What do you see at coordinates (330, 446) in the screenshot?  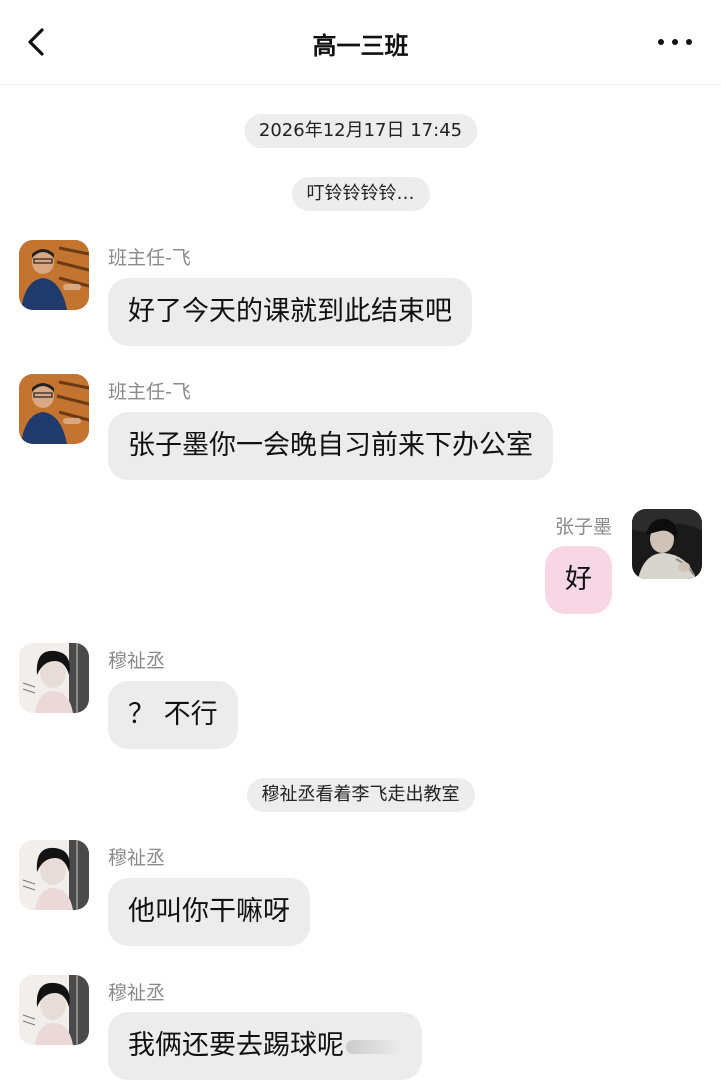 I see `message-bubble: 张子墨你一会晚自习前来下办公室` at bounding box center [330, 446].